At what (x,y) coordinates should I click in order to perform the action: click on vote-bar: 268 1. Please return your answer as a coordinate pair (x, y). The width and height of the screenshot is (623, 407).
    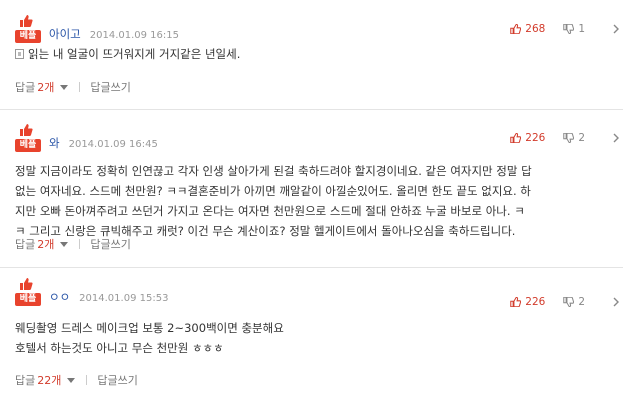
    Looking at the image, I should click on (566, 29).